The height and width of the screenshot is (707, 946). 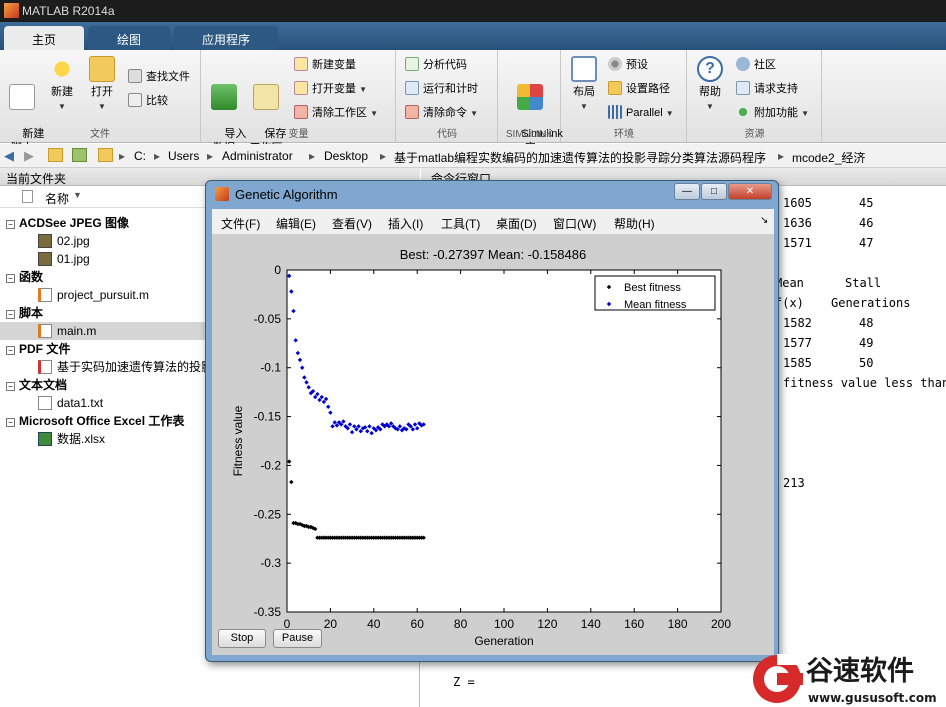 I want to click on add-ons-icon, so click(x=743, y=112).